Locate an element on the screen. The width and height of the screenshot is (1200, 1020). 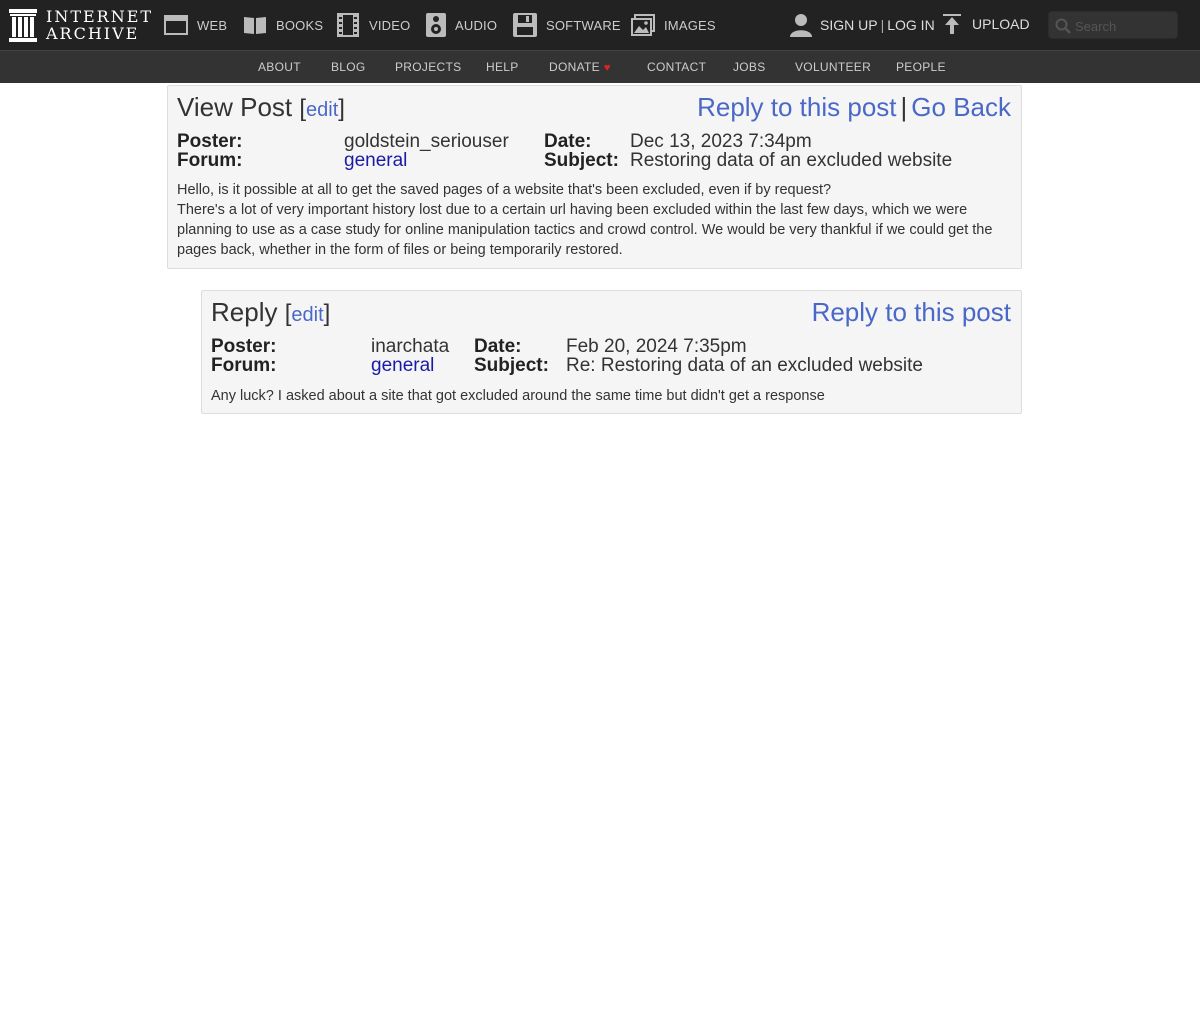
reply-edit-link: edit is located at coordinates (307, 315).